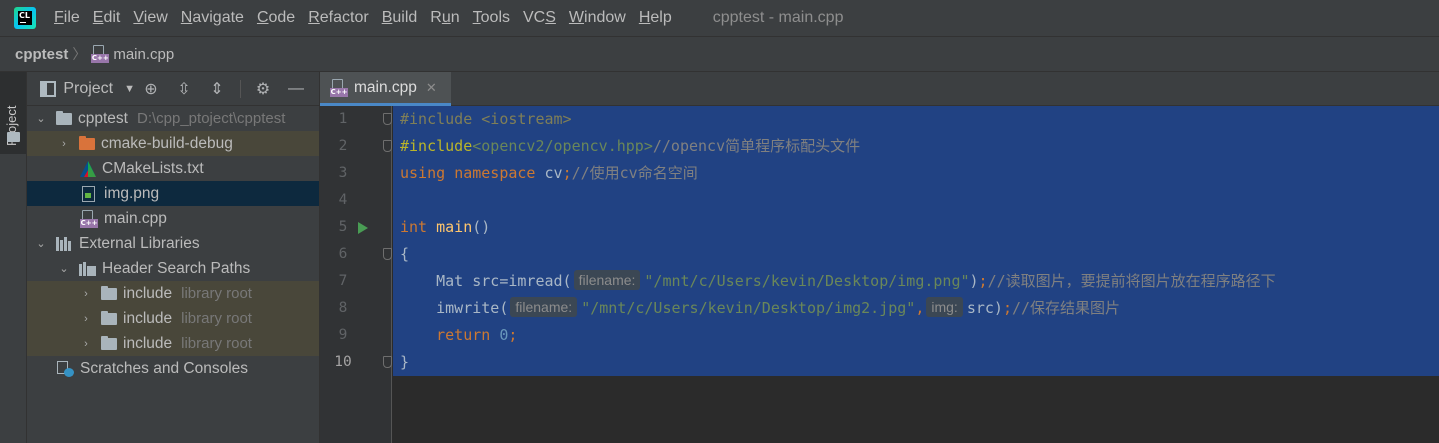 The height and width of the screenshot is (443, 1439). What do you see at coordinates (48, 88) in the screenshot?
I see `project-view-icon` at bounding box center [48, 88].